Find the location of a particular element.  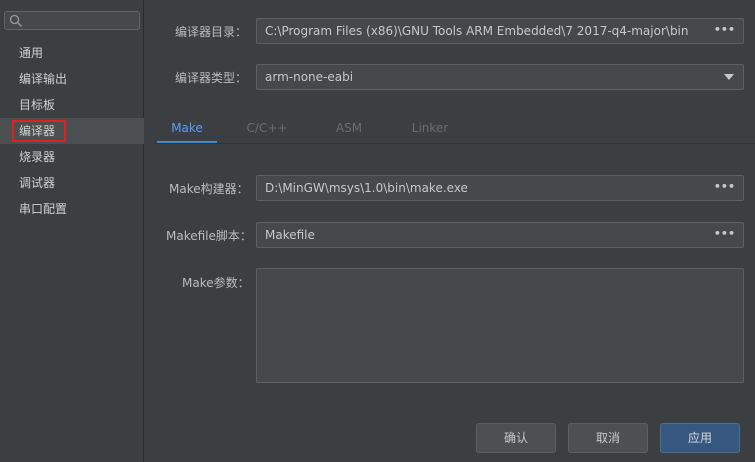

cancel-button: 取消 is located at coordinates (608, 438).